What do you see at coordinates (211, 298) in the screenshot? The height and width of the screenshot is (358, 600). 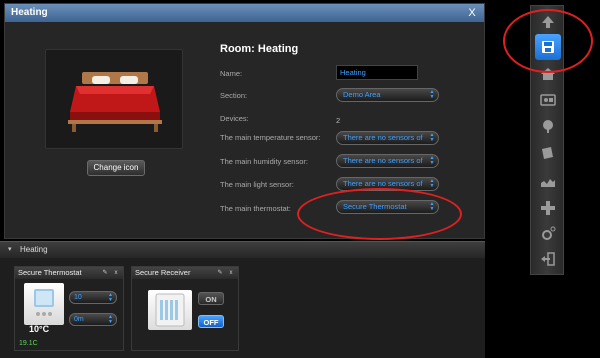 I see `on-button: ON` at bounding box center [211, 298].